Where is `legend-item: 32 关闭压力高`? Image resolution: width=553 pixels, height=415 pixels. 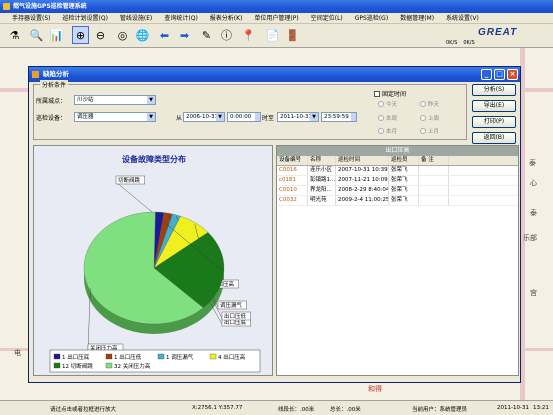
legend-item: 32 关闭压力高 is located at coordinates (132, 366).